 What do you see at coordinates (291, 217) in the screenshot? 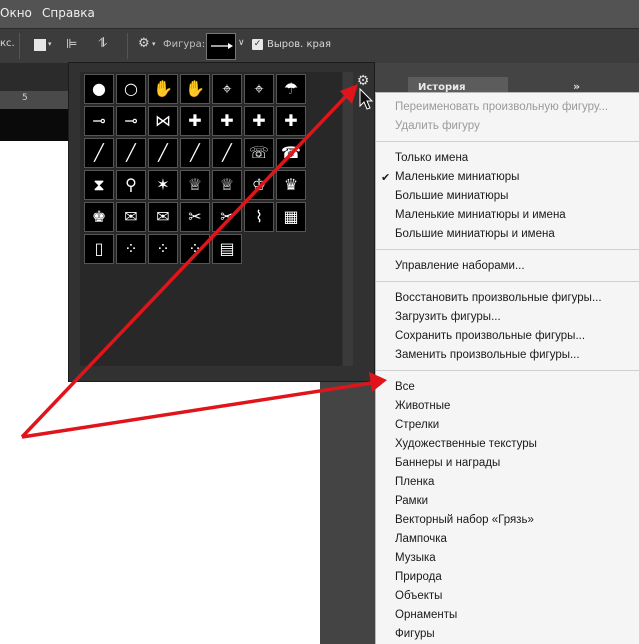
I see `shape-stamp-icon: ▦` at bounding box center [291, 217].